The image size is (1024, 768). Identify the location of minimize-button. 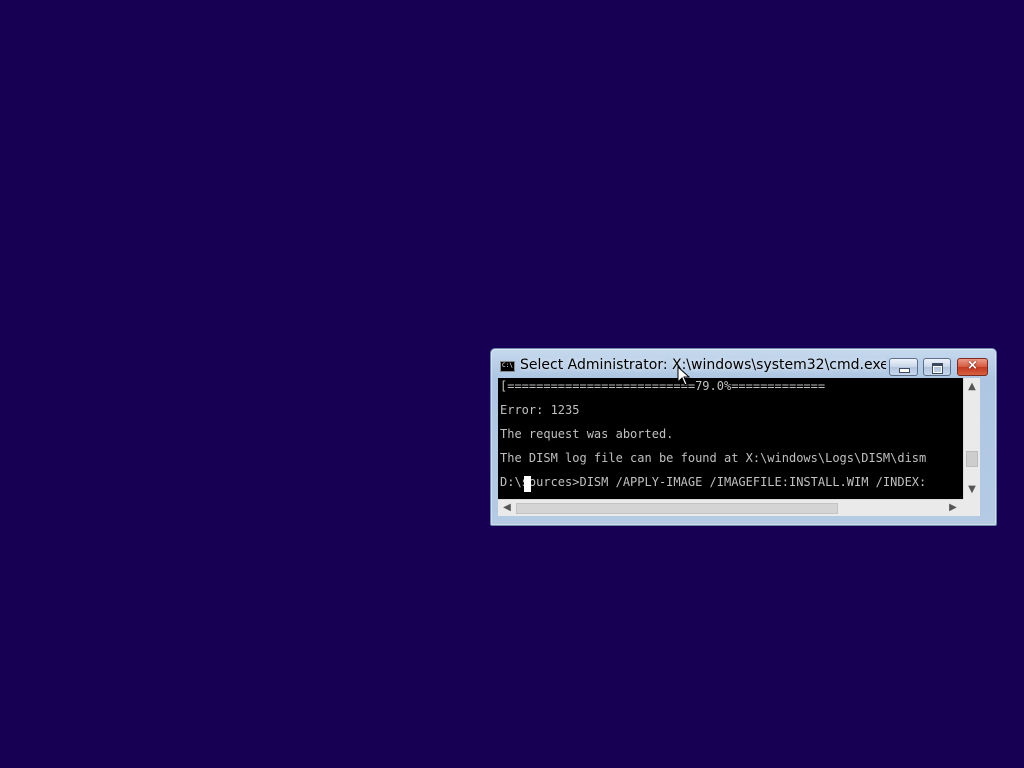
(903, 367).